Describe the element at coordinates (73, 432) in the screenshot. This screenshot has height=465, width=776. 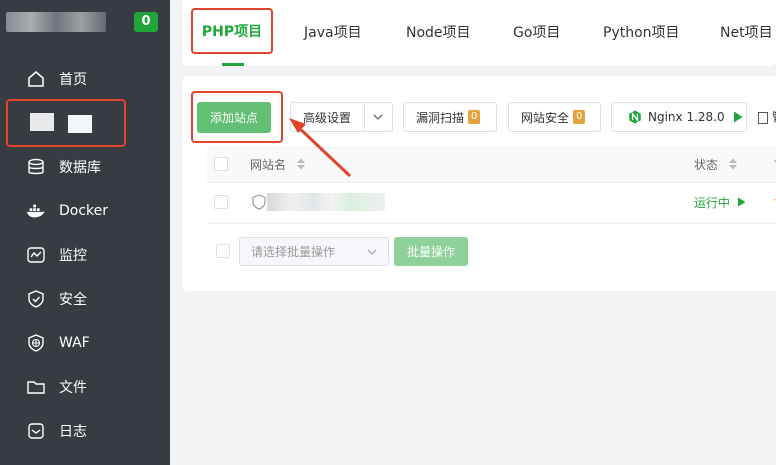
I see `sidebar-item-label: 日志` at that location.